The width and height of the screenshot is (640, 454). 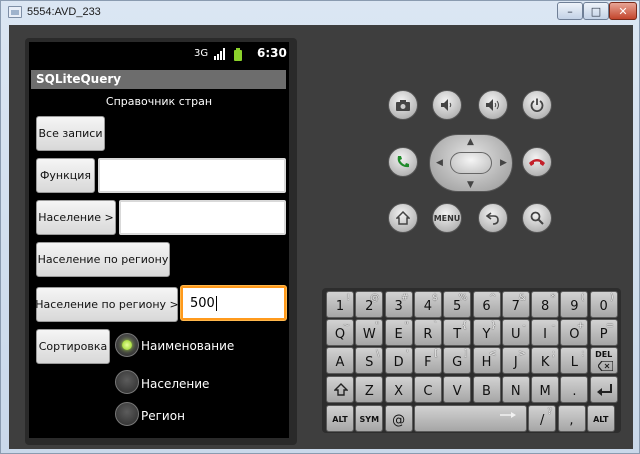 I want to click on text-caret, so click(x=216, y=303).